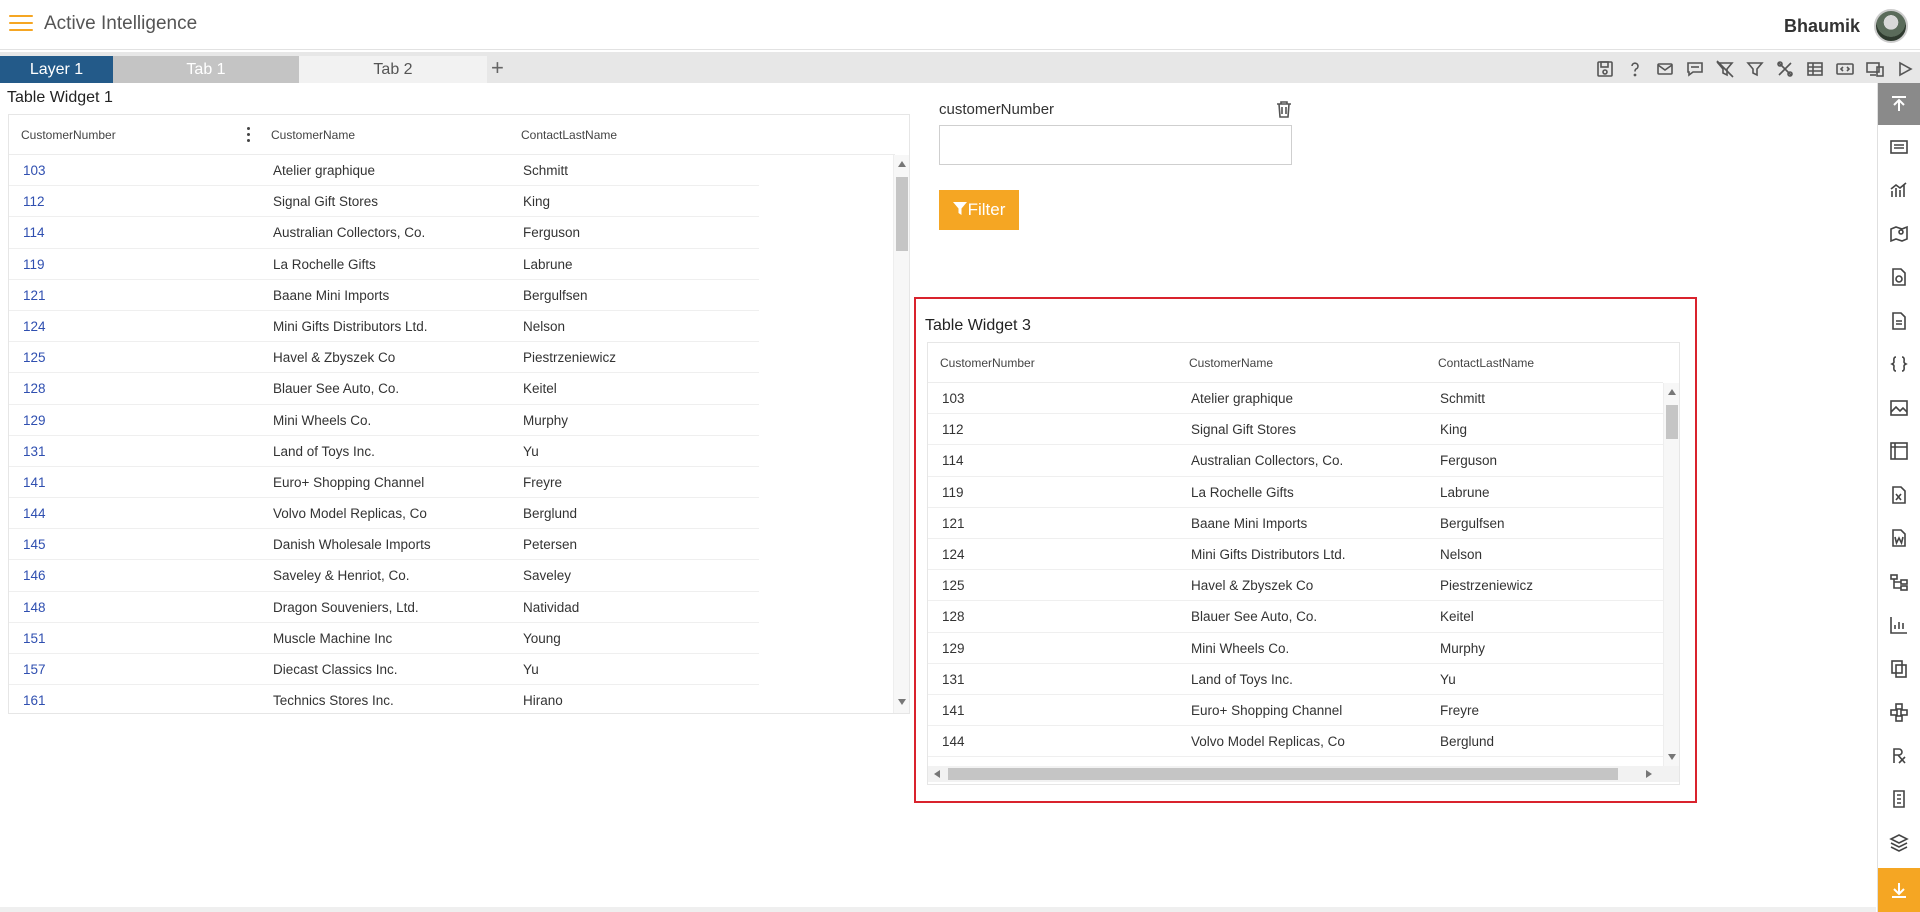 The image size is (1920, 912). Describe the element at coordinates (1725, 69) in the screenshot. I see `clear-filter-icon` at that location.